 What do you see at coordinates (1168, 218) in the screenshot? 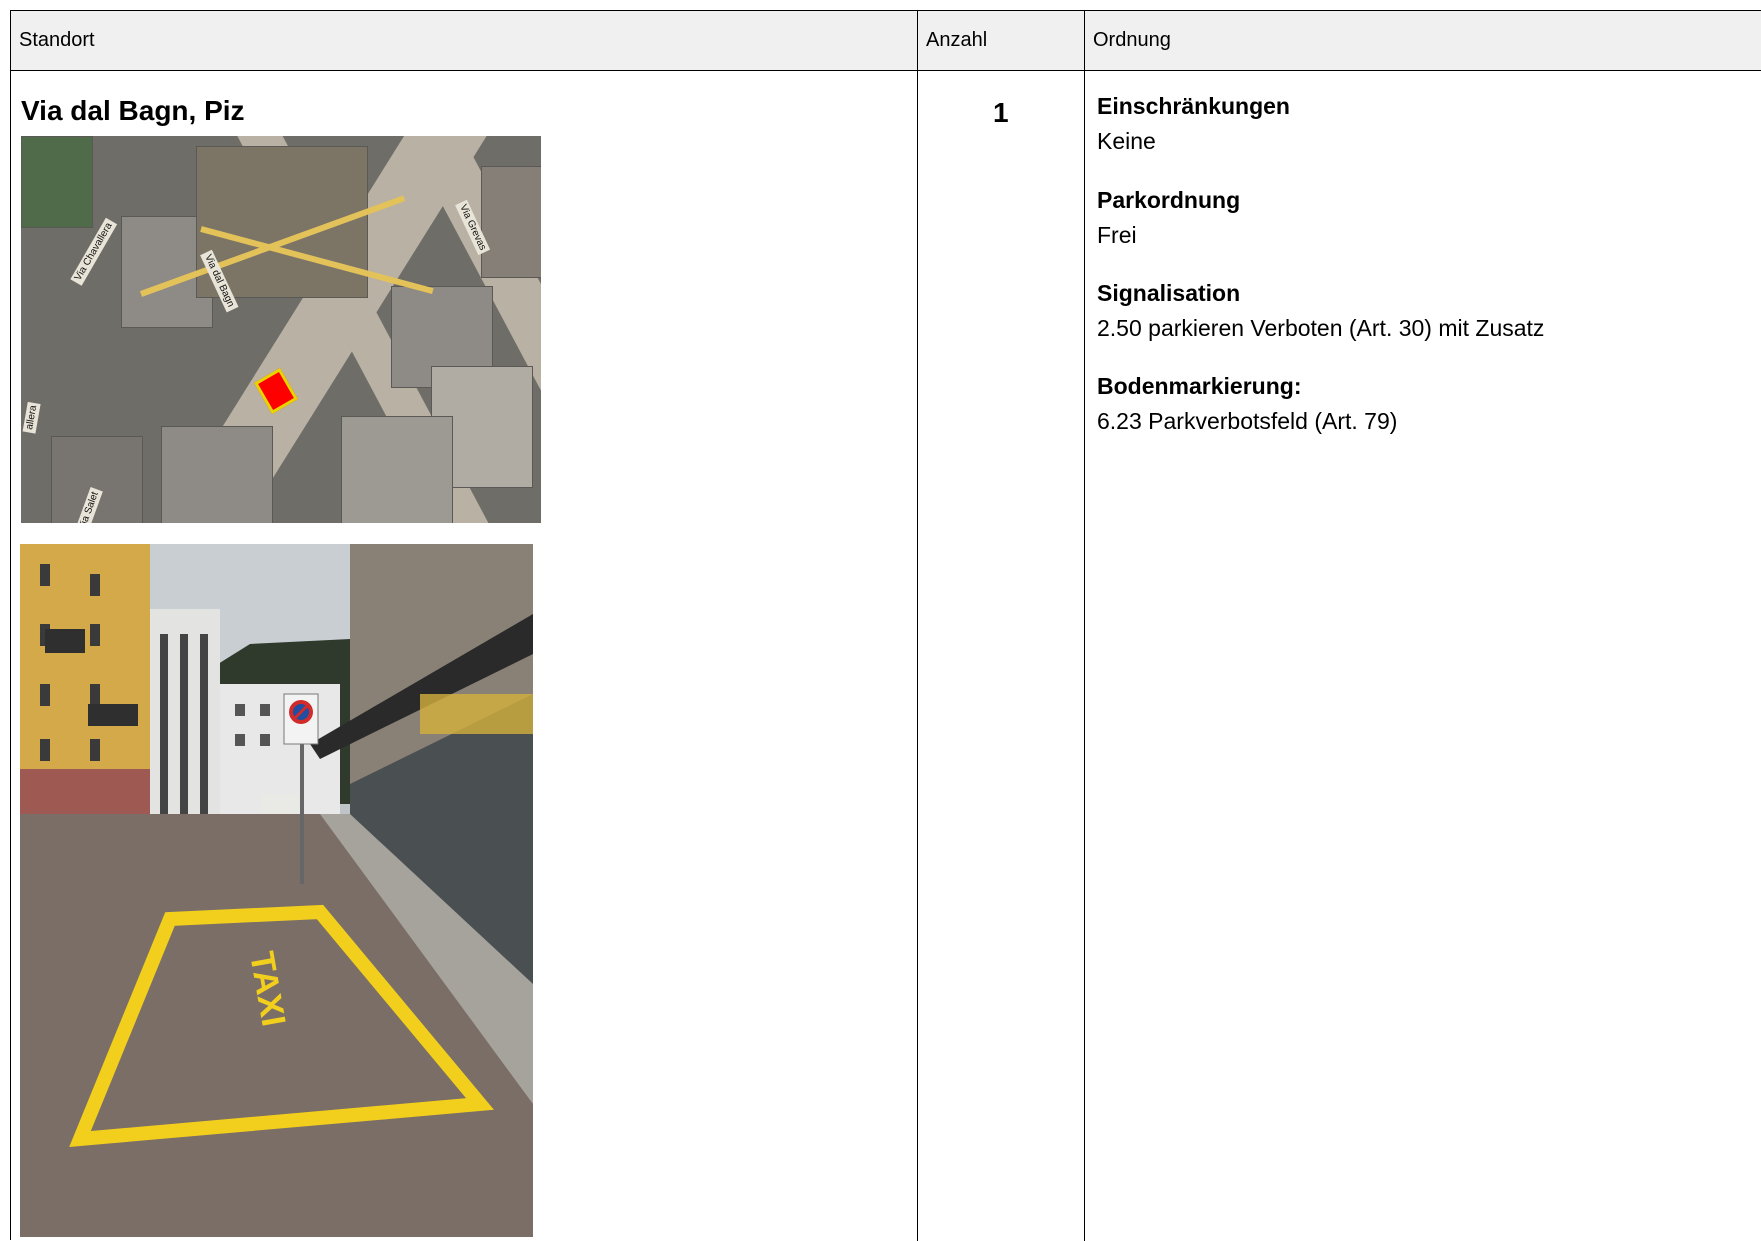
I see `ordnung-block-parkordnung: Parkordnung Frei` at bounding box center [1168, 218].